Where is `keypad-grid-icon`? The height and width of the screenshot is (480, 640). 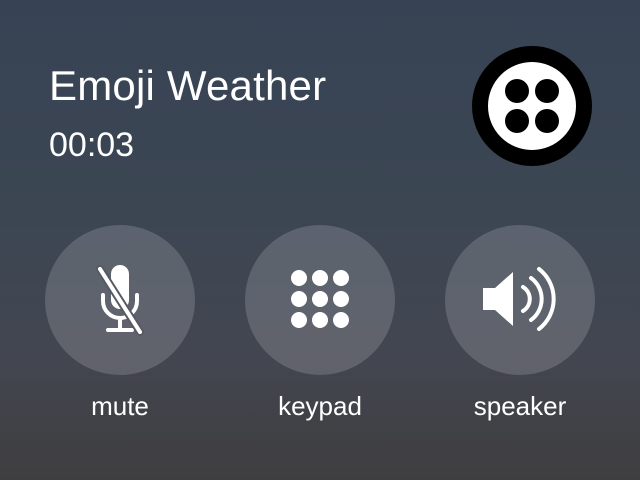
keypad-grid-icon is located at coordinates (320, 299).